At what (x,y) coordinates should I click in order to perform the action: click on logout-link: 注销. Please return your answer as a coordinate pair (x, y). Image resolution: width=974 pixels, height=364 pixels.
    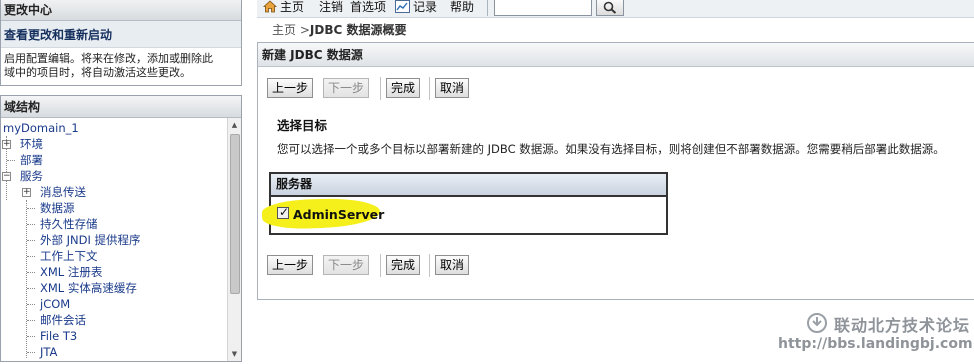
    Looking at the image, I should click on (331, 8).